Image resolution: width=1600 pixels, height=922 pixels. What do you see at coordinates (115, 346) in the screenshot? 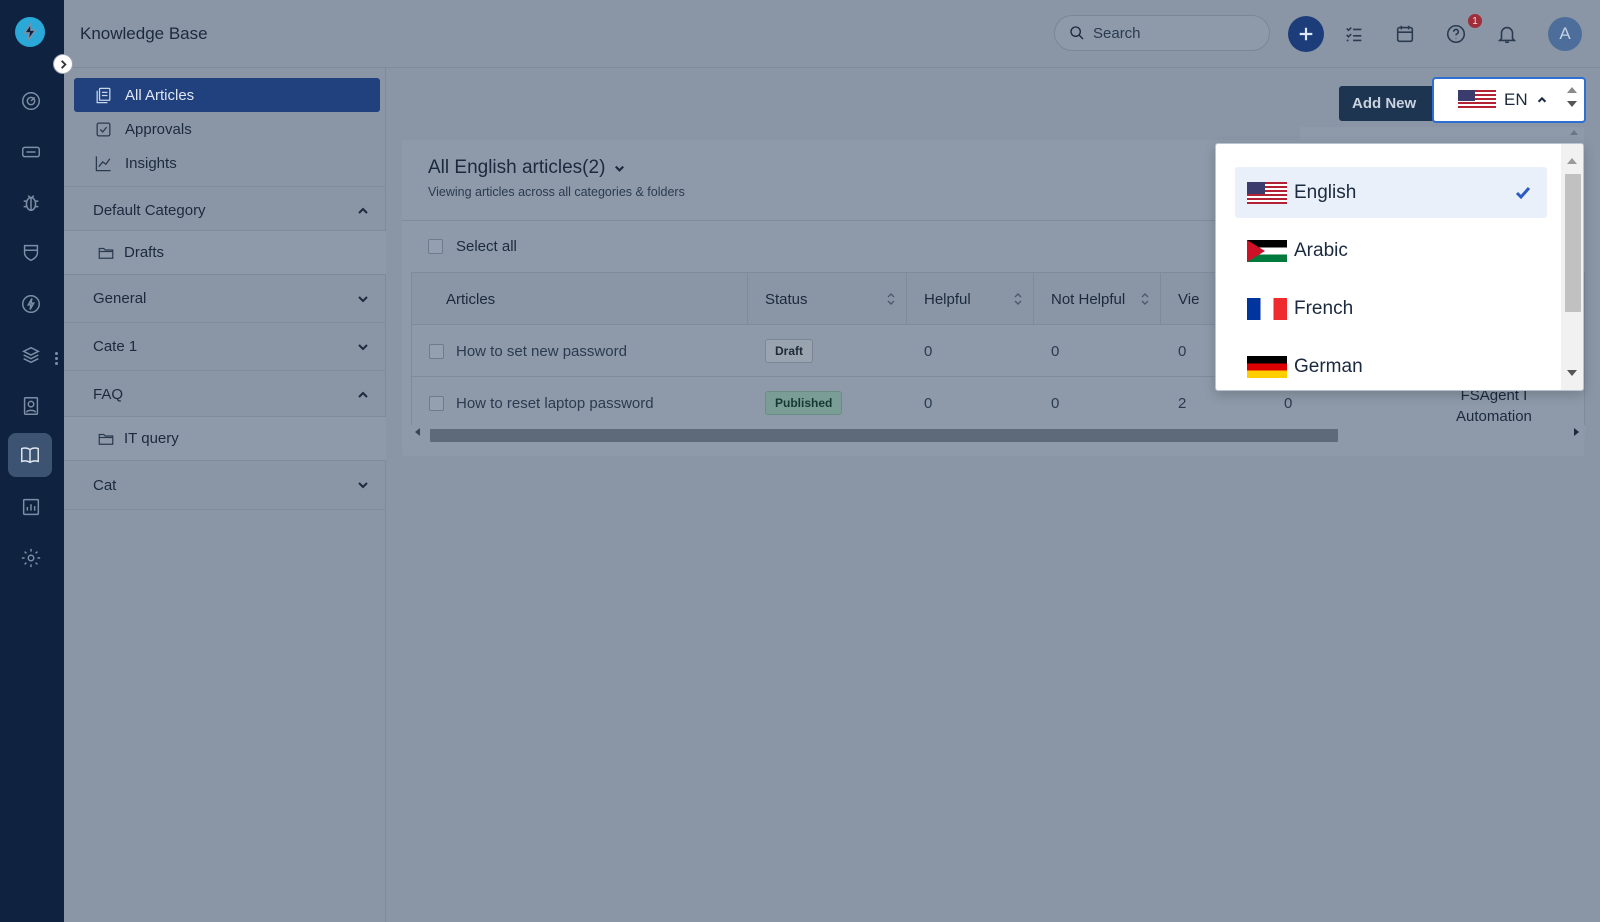
I see `category-label: Cate 1` at bounding box center [115, 346].